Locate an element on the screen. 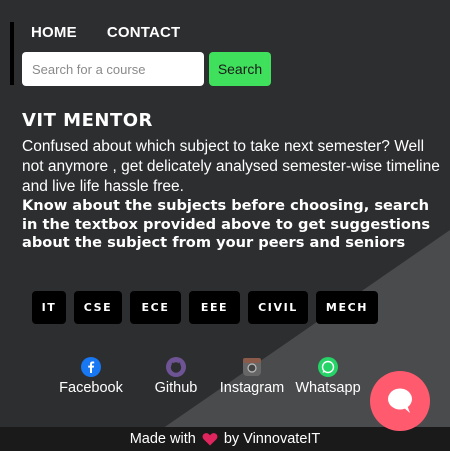 The image size is (450, 451). search-input is located at coordinates (113, 69).